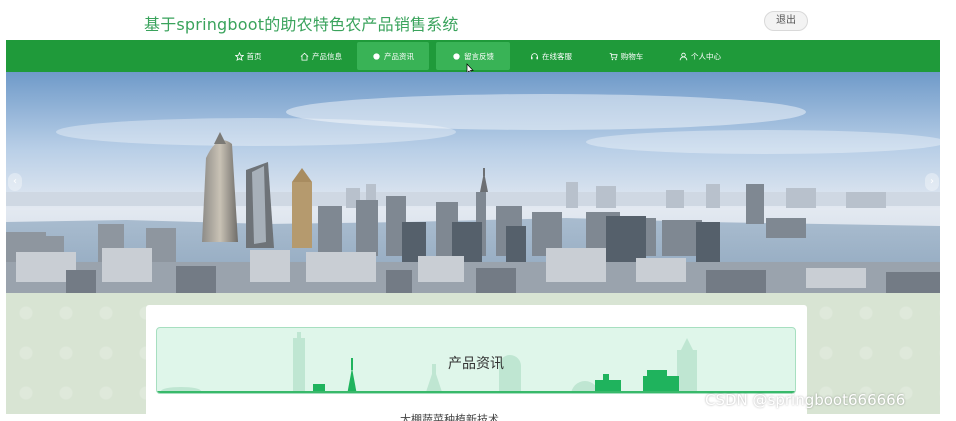  What do you see at coordinates (557, 56) in the screenshot?
I see `nav-item-label: 在线客服` at bounding box center [557, 56].